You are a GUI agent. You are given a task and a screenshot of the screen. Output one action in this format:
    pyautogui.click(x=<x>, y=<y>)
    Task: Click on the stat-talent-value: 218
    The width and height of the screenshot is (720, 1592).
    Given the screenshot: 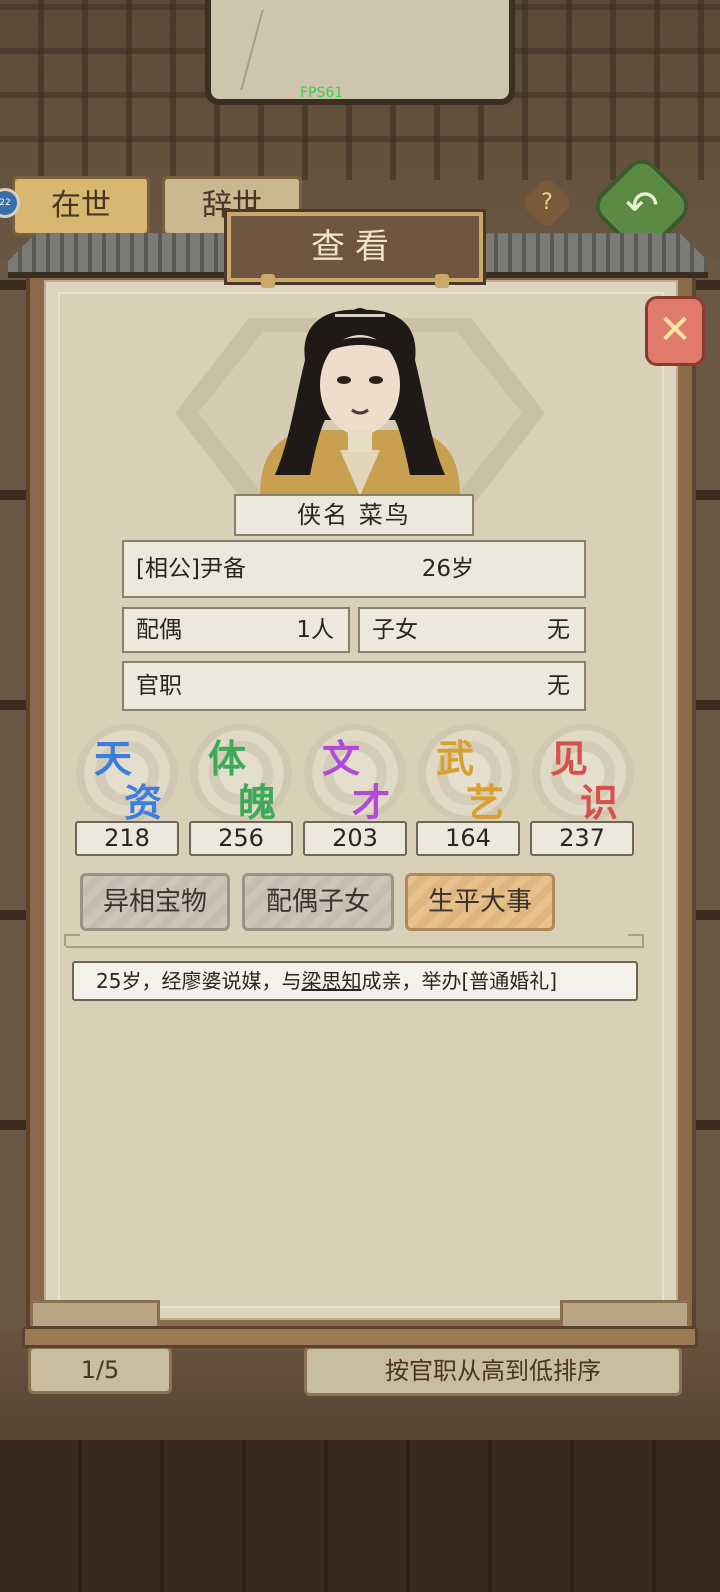 What is the action you would take?
    pyautogui.click(x=127, y=838)
    